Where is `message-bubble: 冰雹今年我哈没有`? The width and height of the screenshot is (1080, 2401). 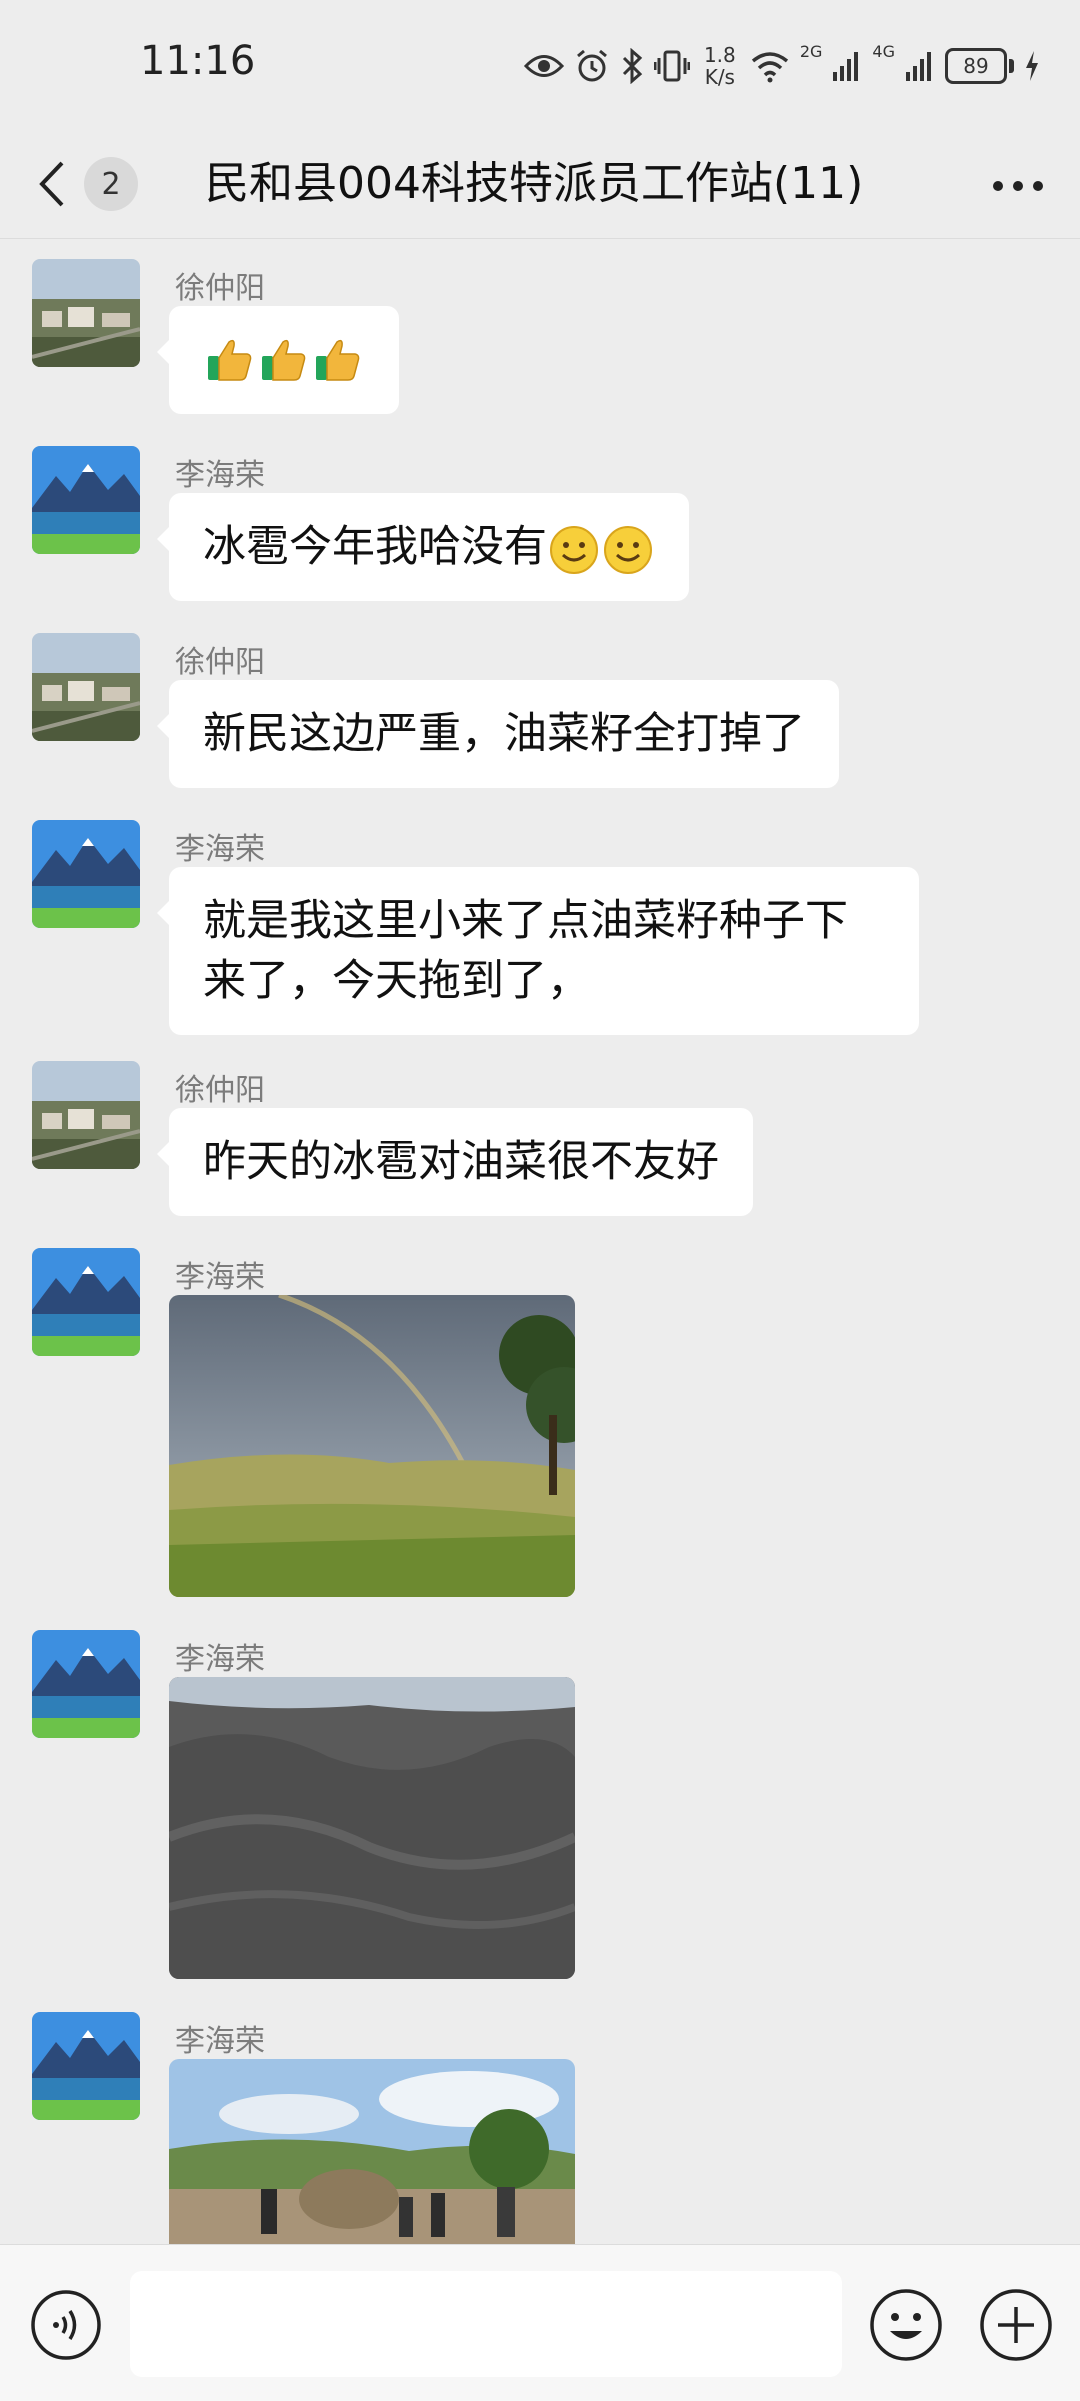
message-bubble: 冰雹今年我哈没有 is located at coordinates (423, 547).